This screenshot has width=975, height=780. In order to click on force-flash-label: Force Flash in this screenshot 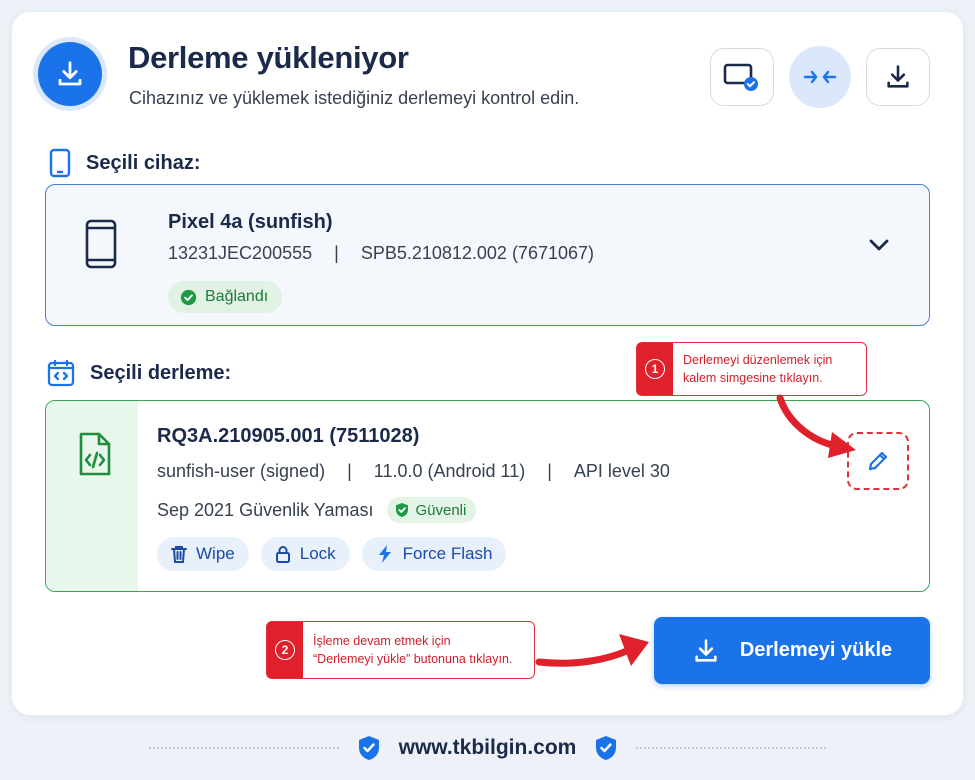, I will do `click(447, 553)`.